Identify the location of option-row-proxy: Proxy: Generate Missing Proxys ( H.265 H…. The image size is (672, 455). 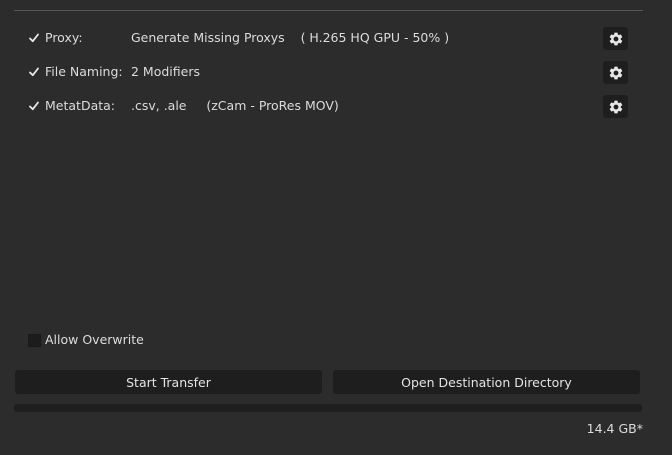
(336, 39).